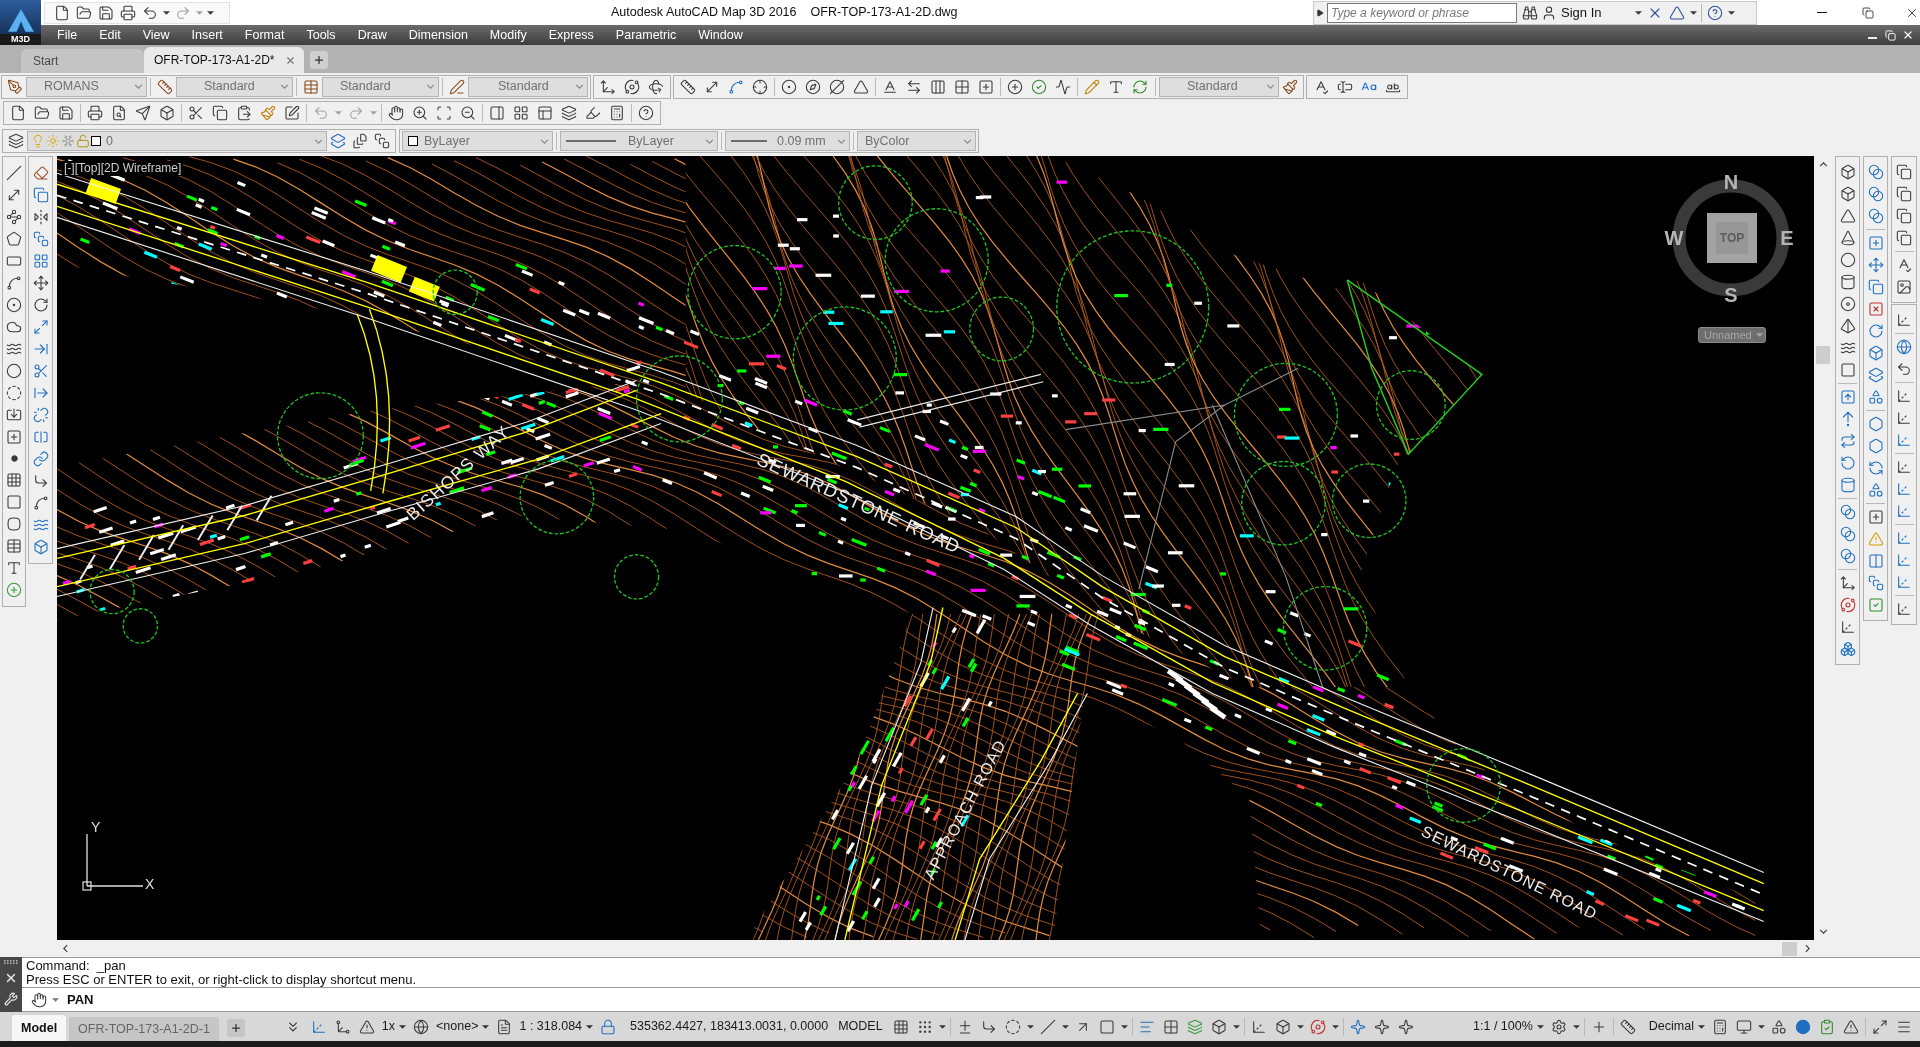 The width and height of the screenshot is (1920, 1047). I want to click on baseline-icon, so click(890, 86).